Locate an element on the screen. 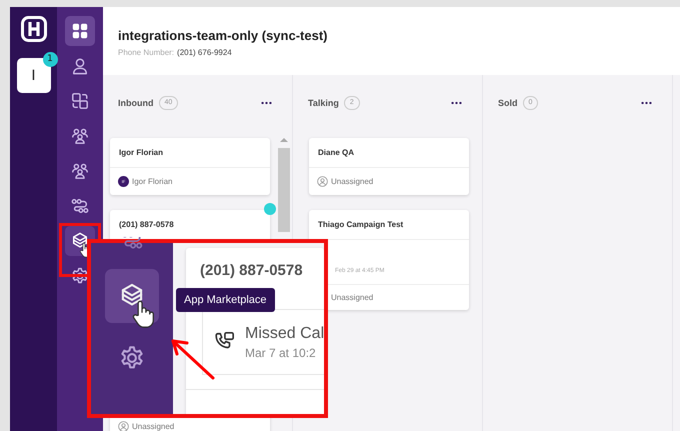  phone-label: Phone Number: is located at coordinates (146, 52).